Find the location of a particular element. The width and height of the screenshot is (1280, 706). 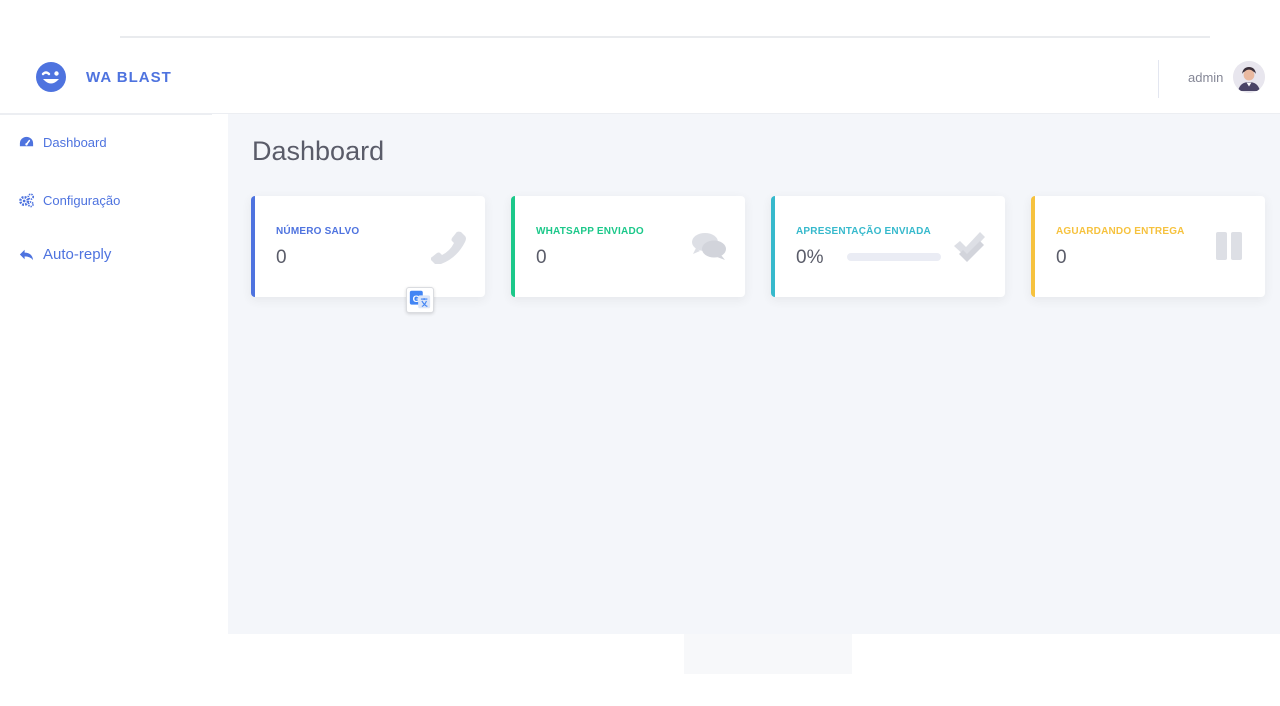

card-apresentacao-enviada: APRESENTAÇÃO ENVIADA 0% is located at coordinates (888, 246).